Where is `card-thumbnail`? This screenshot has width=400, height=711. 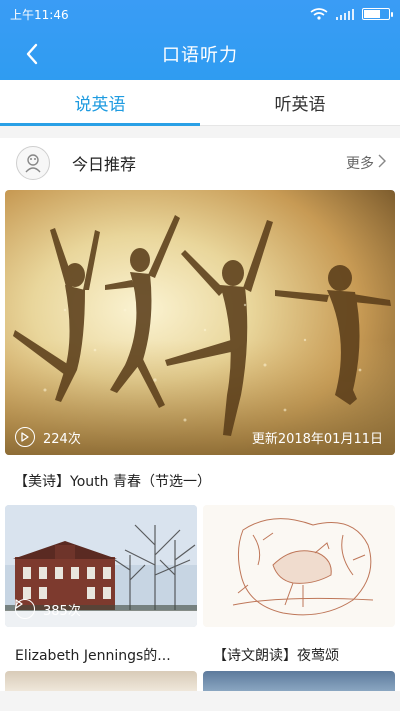 card-thumbnail is located at coordinates (299, 566).